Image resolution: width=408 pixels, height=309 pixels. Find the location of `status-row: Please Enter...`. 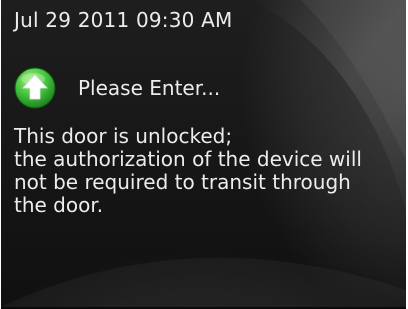

status-row: Please Enter... is located at coordinates (117, 88).